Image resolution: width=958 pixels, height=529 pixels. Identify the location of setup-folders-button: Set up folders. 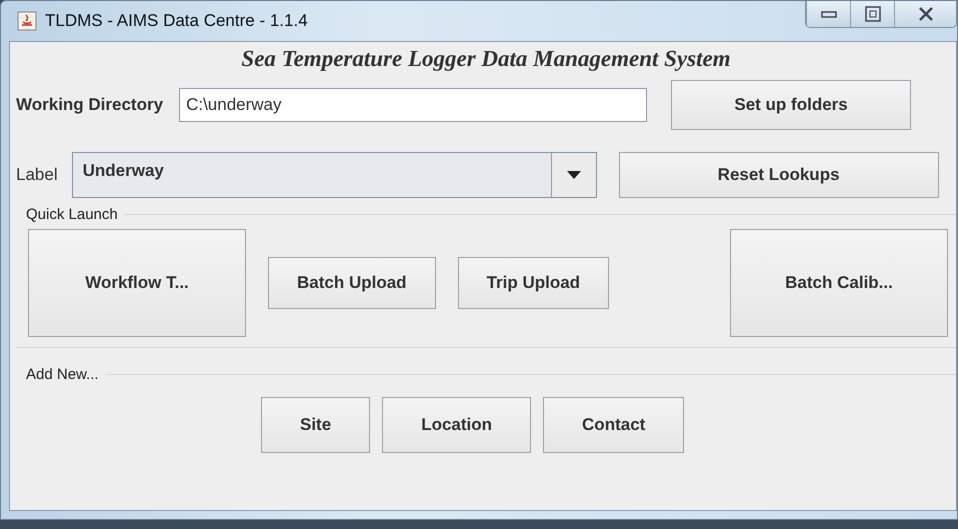
(791, 105).